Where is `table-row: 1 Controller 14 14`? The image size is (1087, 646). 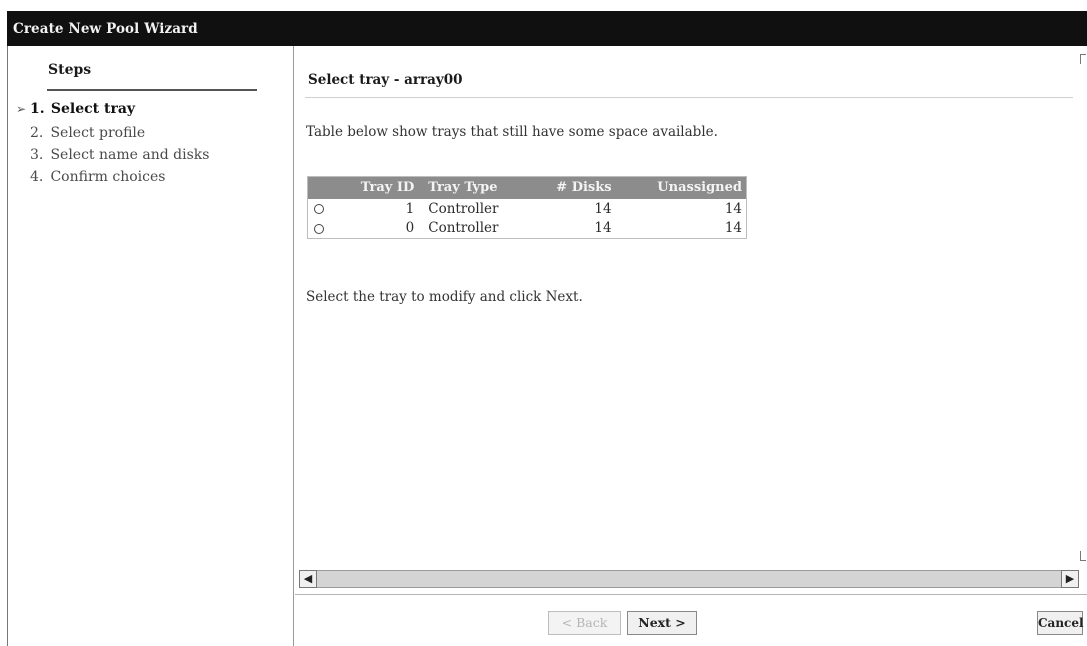 table-row: 1 Controller 14 14 is located at coordinates (527, 209).